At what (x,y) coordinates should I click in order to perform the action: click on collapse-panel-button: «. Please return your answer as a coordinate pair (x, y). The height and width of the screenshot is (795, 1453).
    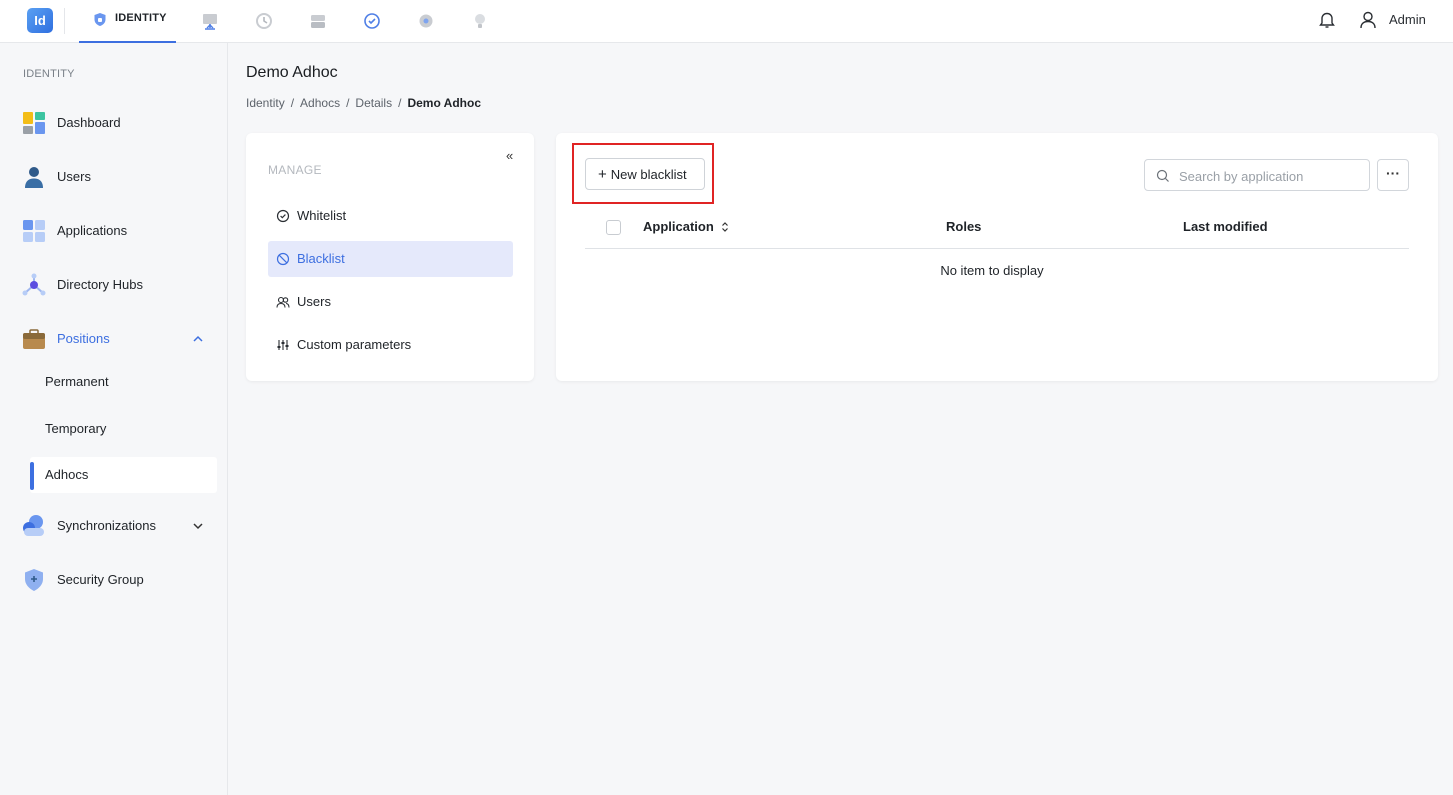
    Looking at the image, I should click on (509, 155).